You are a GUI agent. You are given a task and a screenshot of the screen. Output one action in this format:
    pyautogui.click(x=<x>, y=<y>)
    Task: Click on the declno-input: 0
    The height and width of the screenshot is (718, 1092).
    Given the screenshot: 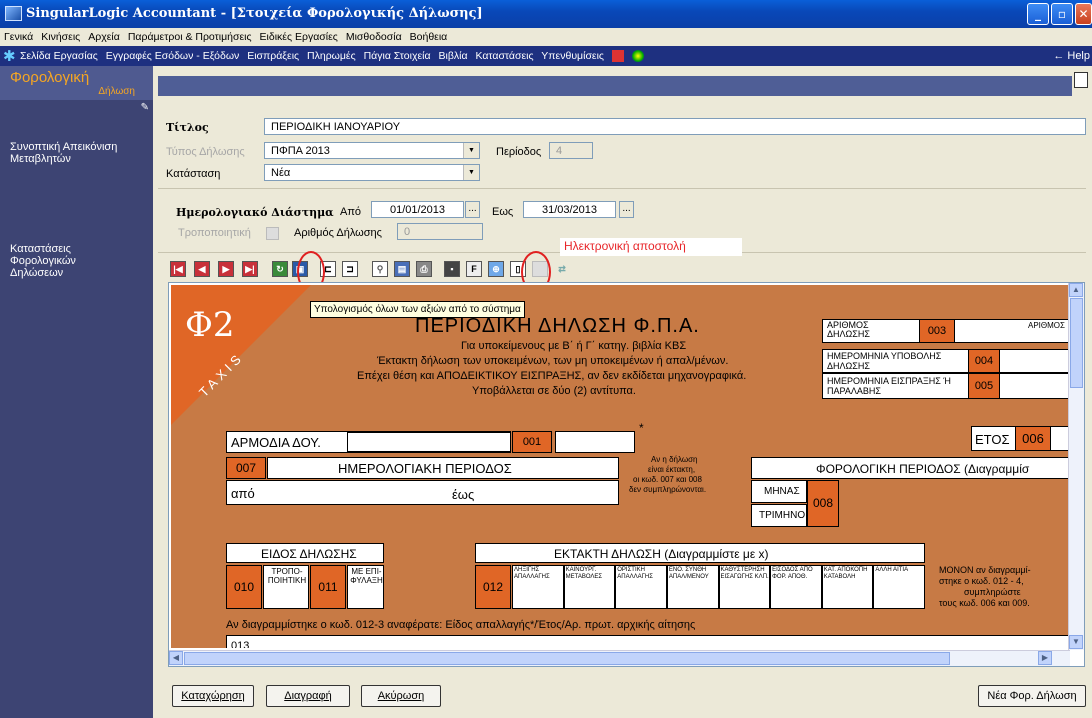 What is the action you would take?
    pyautogui.click(x=440, y=231)
    